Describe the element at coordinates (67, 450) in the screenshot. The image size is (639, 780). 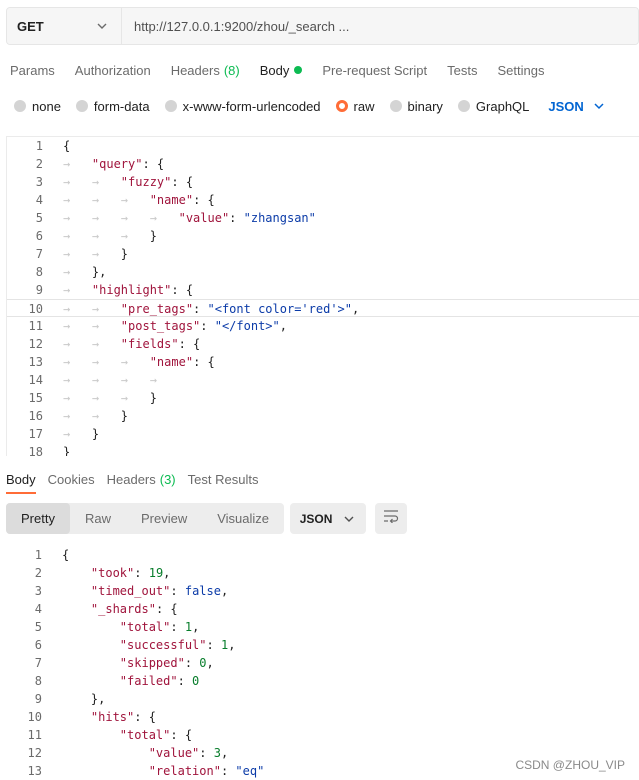
I see `code-text: }` at that location.